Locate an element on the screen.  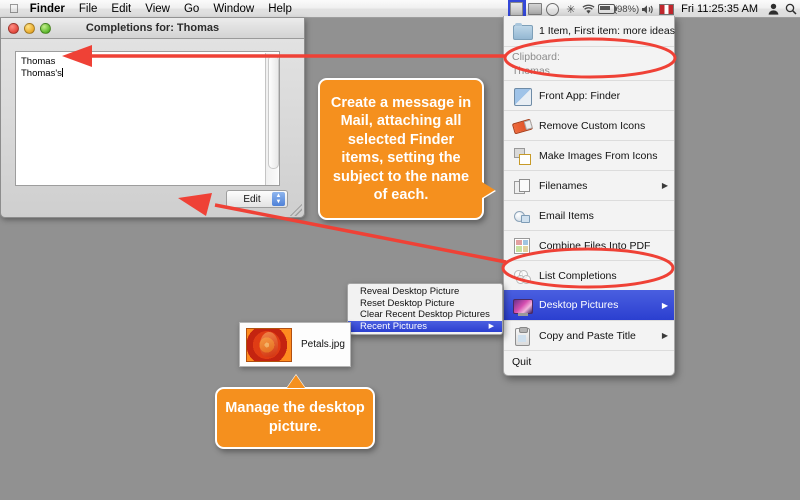
submenu-item-reset-desktop-picture: Reset Desktop Picture is located at coordinates (425, 304).